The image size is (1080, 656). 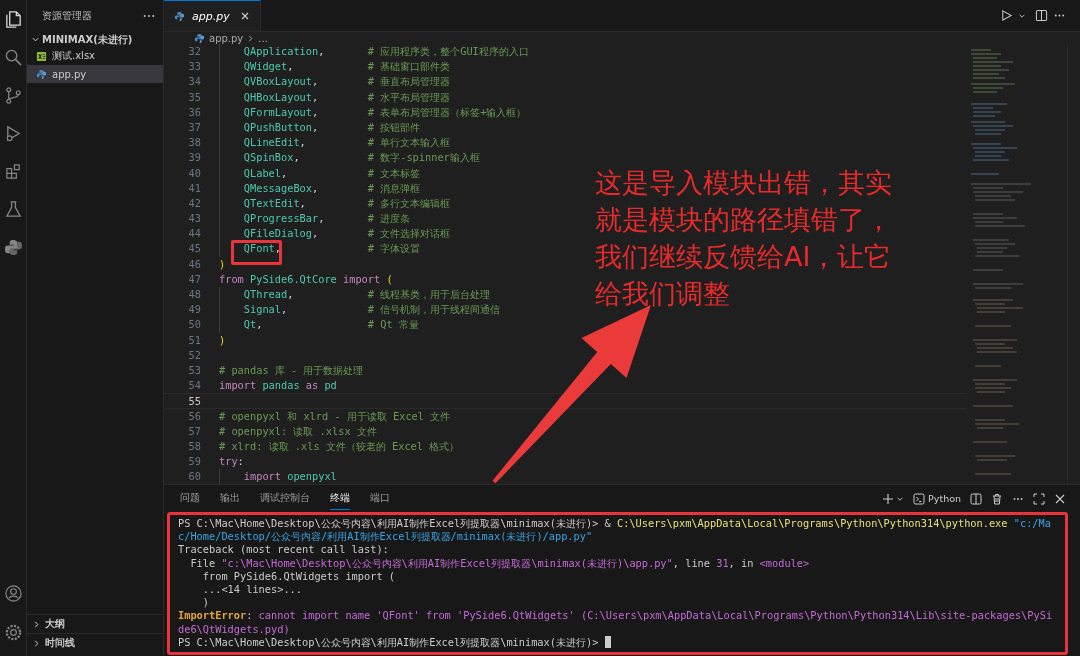 What do you see at coordinates (1006, 15) in the screenshot?
I see `run-icon` at bounding box center [1006, 15].